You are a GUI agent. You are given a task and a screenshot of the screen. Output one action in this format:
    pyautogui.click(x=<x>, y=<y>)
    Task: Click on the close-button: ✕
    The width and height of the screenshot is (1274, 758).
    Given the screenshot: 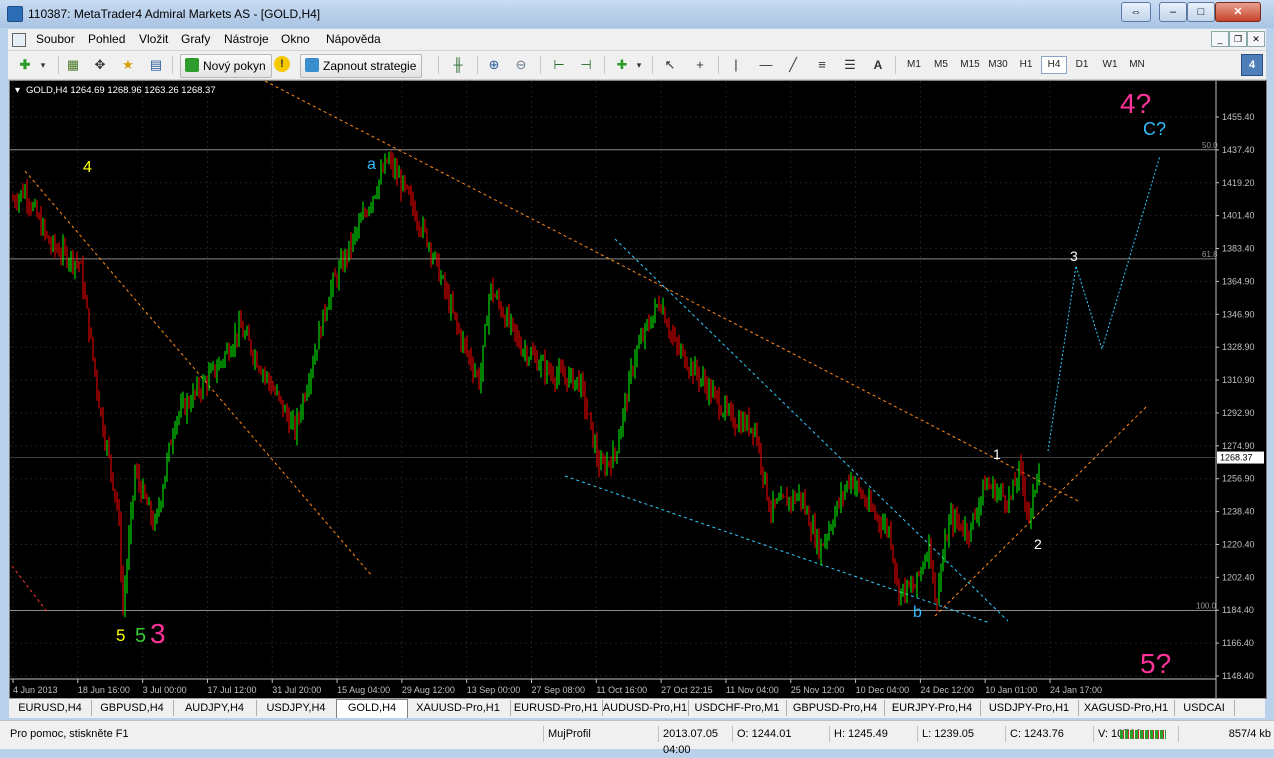 What is the action you would take?
    pyautogui.click(x=1238, y=12)
    